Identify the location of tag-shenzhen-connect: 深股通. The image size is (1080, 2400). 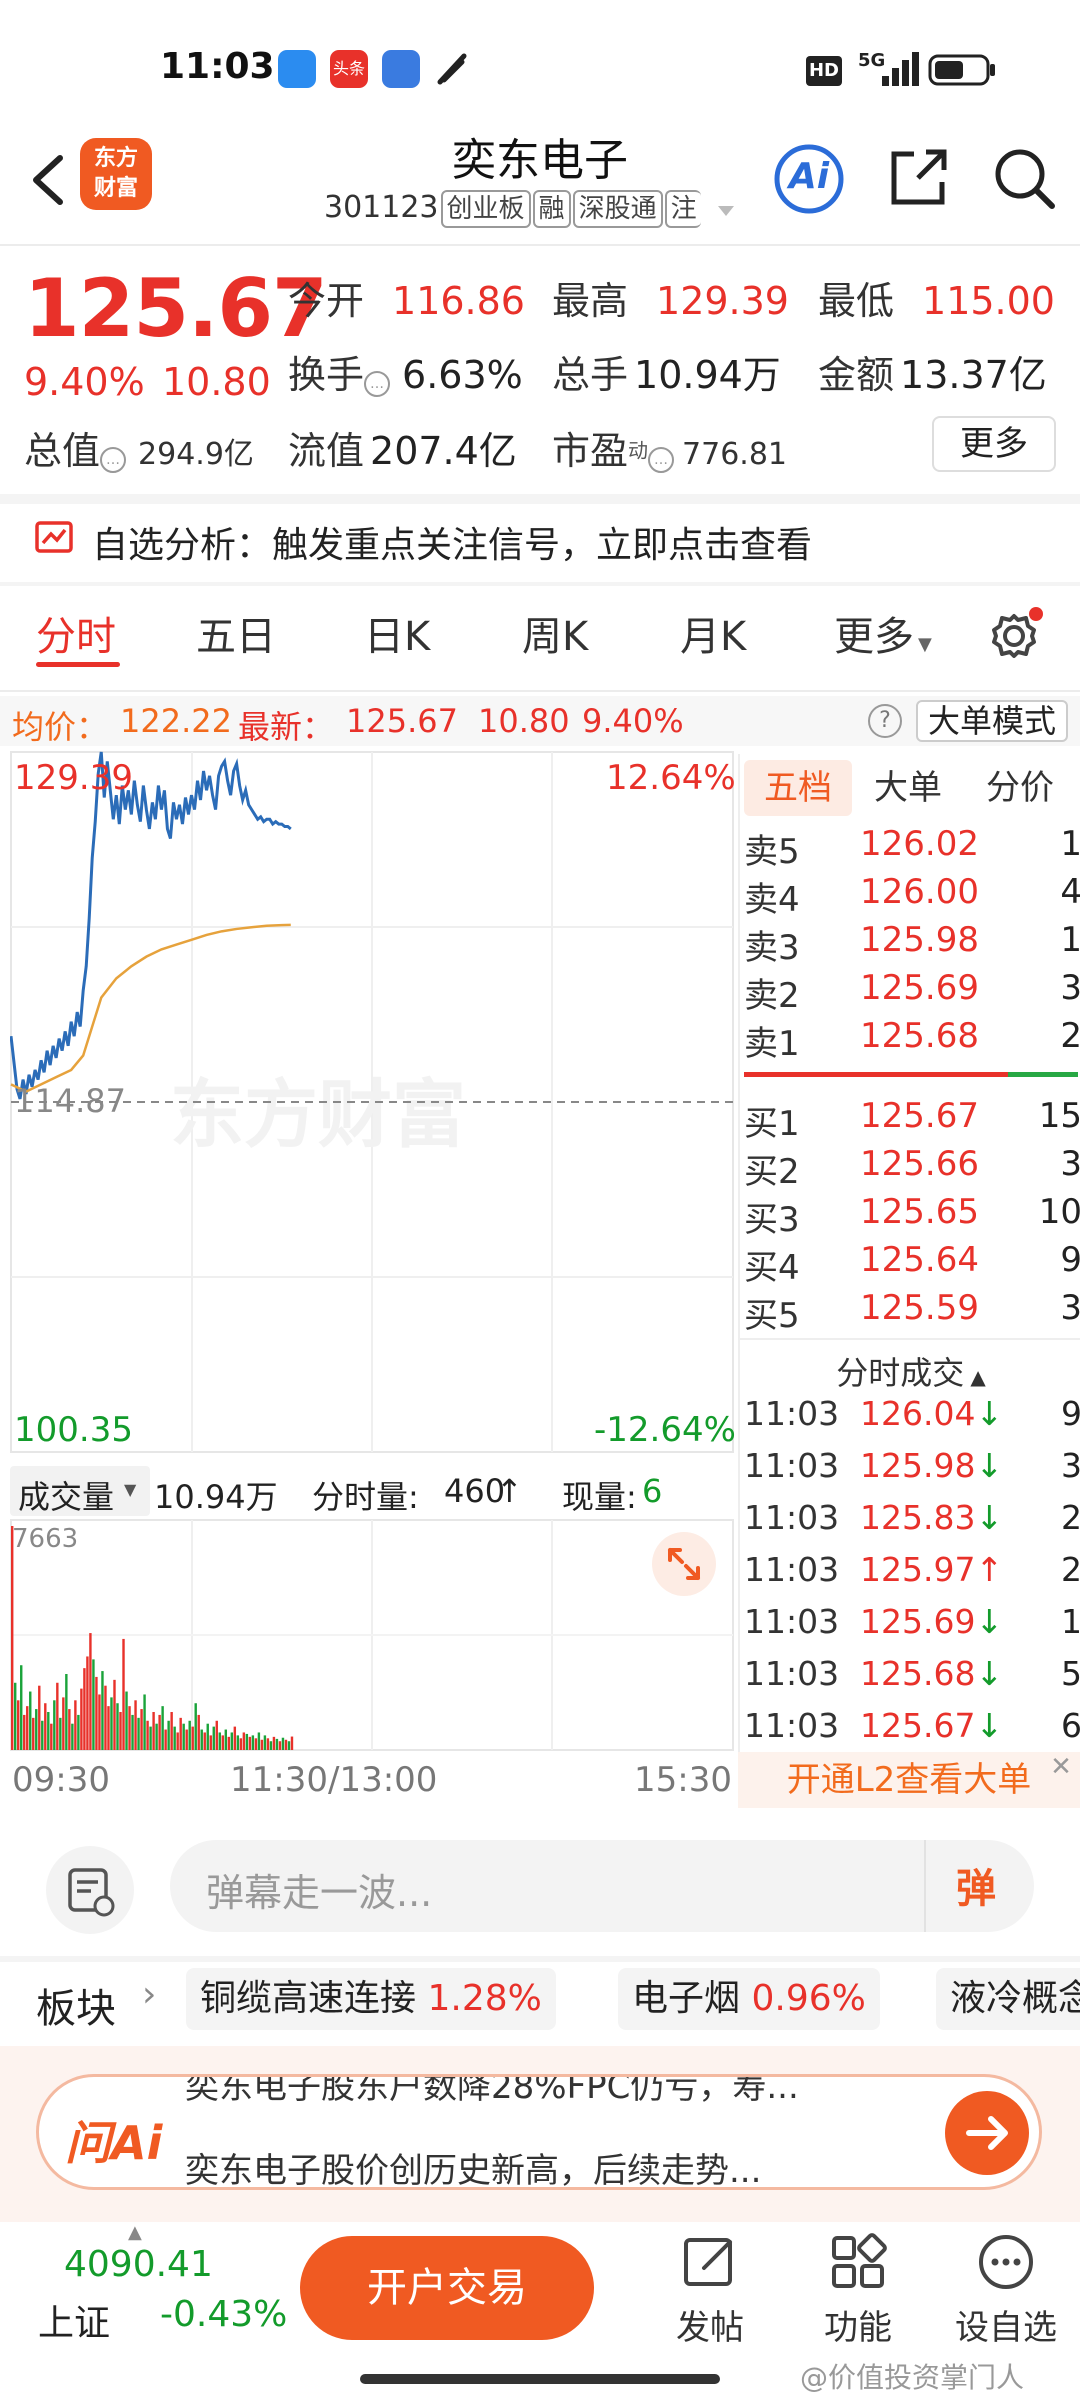
(617, 209).